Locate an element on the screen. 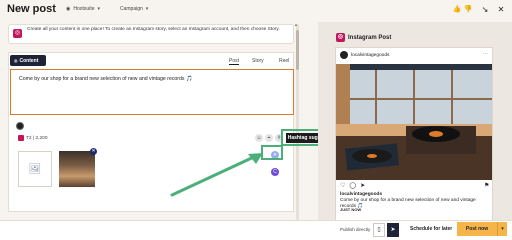 The height and width of the screenshot is (240, 512). remove-media-icon: ✕ is located at coordinates (93, 151).